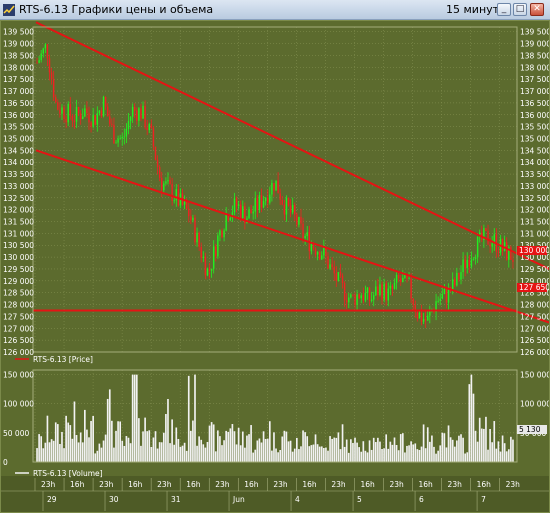  I want to click on maximize-button: □, so click(520, 9).